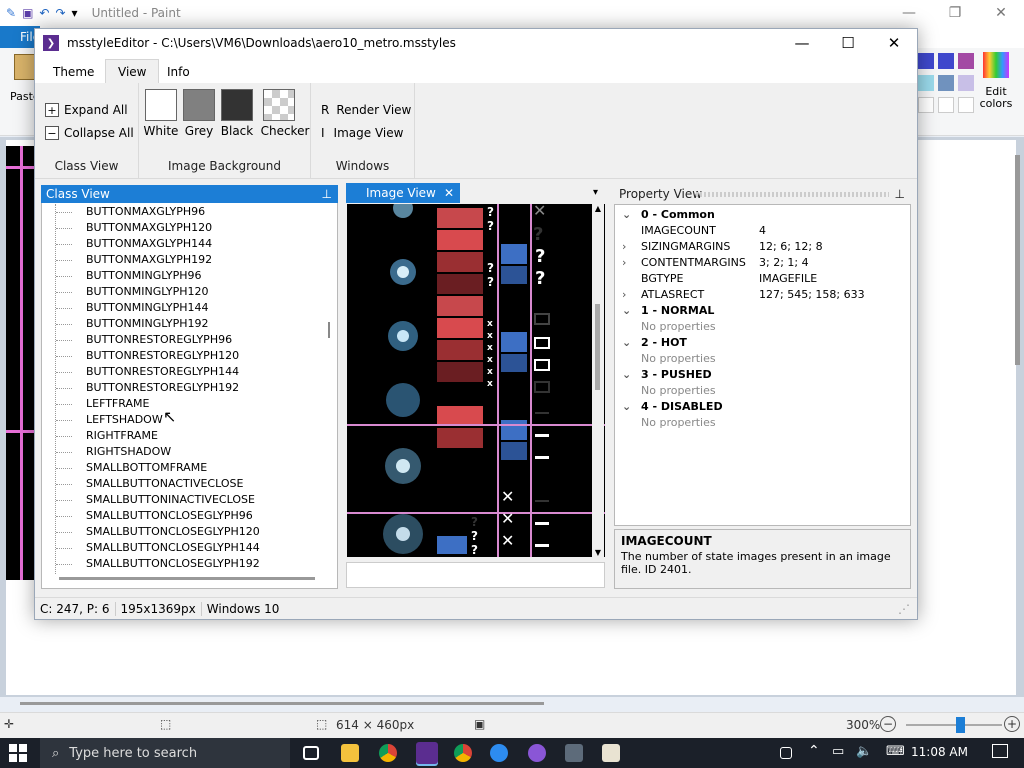  I want to click on tree-item: BUTTONMAXGLYPH192, so click(182, 260).